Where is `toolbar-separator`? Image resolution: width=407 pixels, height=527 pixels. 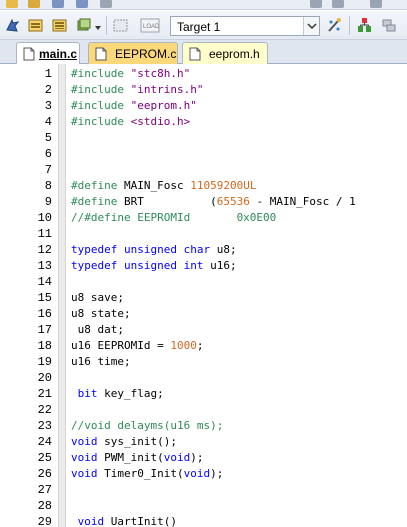 toolbar-separator is located at coordinates (106, 25).